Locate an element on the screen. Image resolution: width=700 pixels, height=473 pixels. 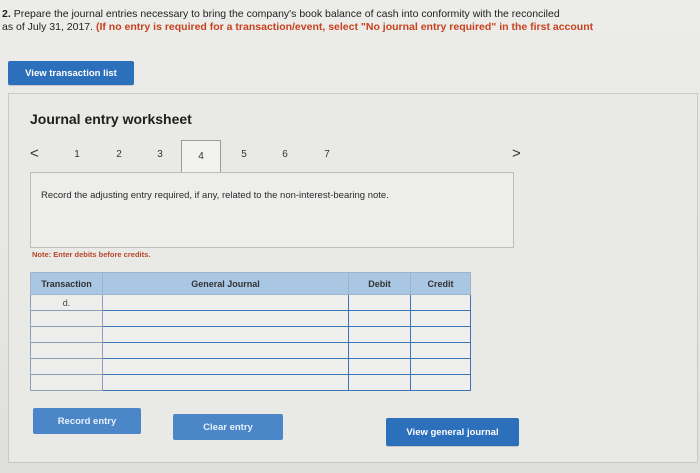
page-tab-7: 7 is located at coordinates (327, 154).